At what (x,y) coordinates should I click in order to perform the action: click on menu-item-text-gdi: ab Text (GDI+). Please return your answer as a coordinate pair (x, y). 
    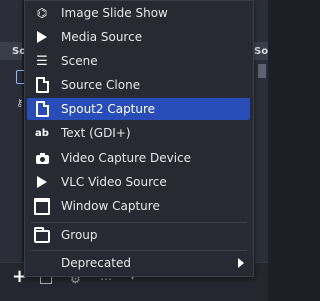
    Looking at the image, I should click on (138, 133).